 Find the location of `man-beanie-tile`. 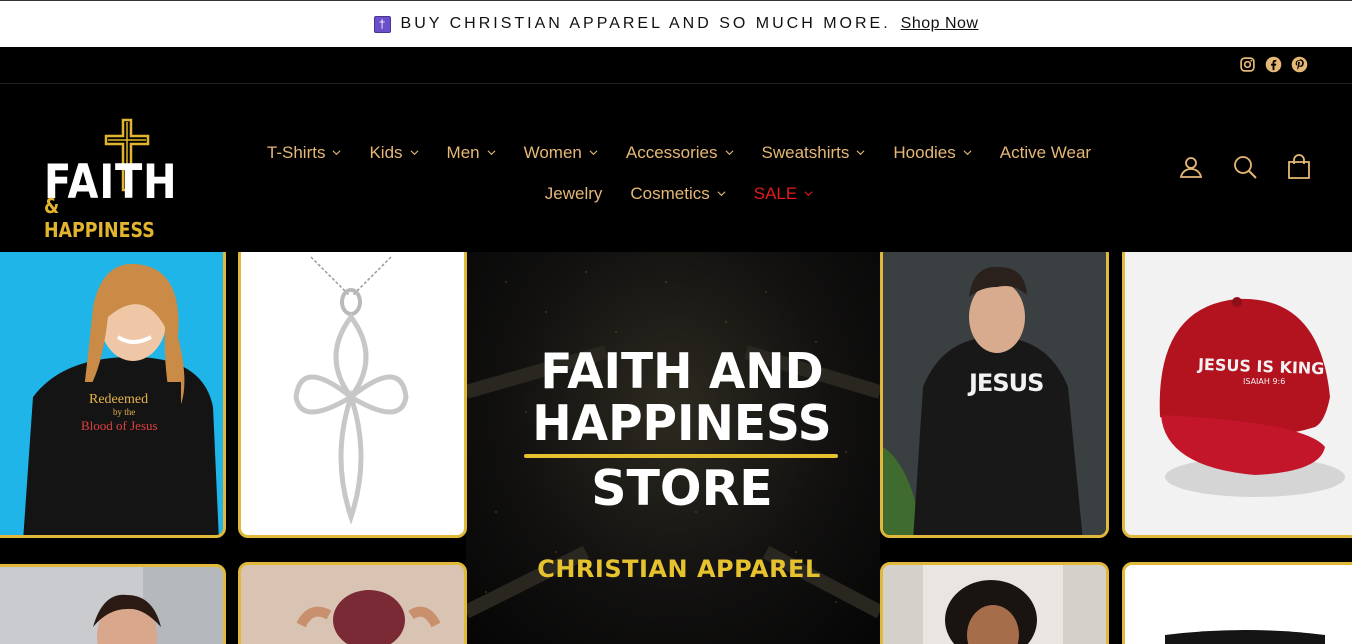

man-beanie-tile is located at coordinates (352, 603).